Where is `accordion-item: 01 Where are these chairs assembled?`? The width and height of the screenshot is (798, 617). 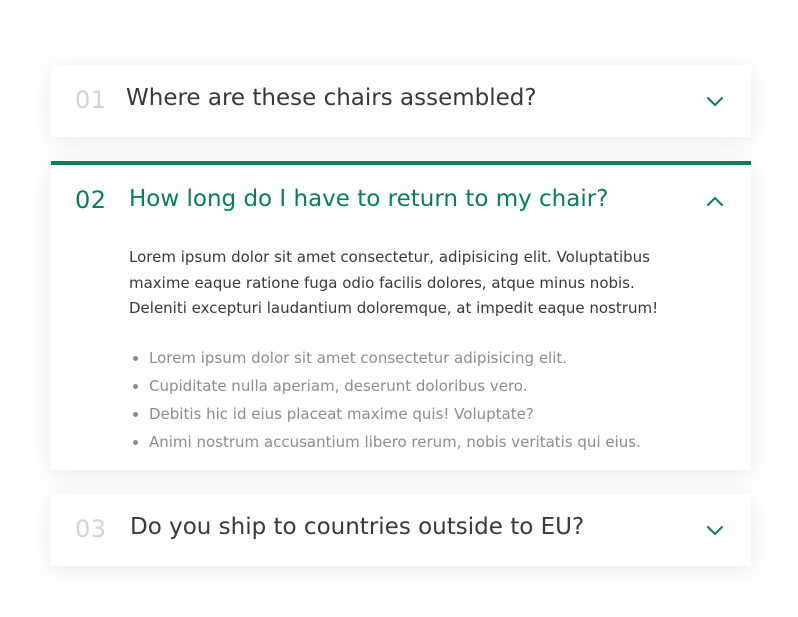 accordion-item: 01 Where are these chairs assembled? is located at coordinates (401, 101).